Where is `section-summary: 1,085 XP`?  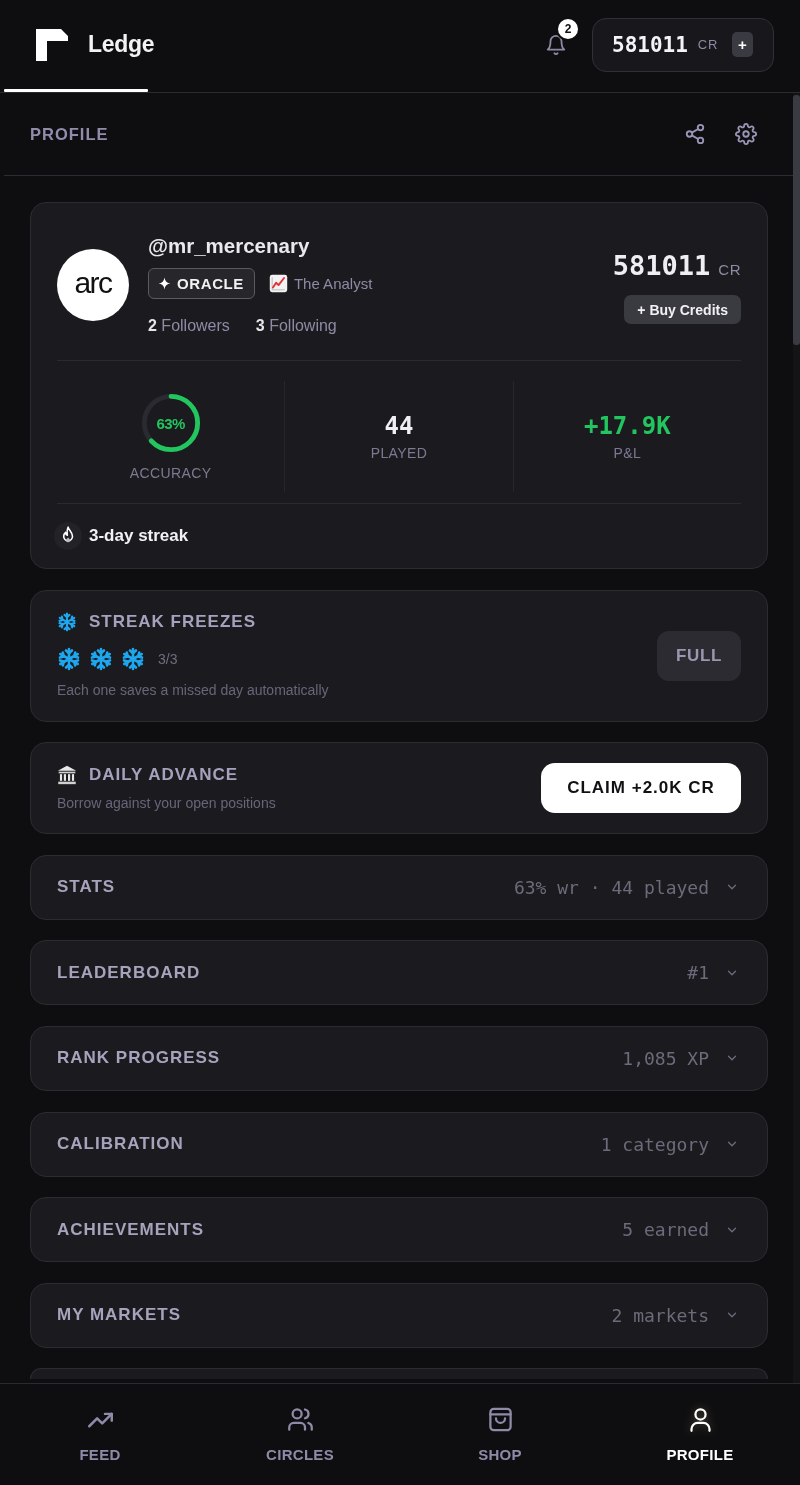
section-summary: 1,085 XP is located at coordinates (665, 1058).